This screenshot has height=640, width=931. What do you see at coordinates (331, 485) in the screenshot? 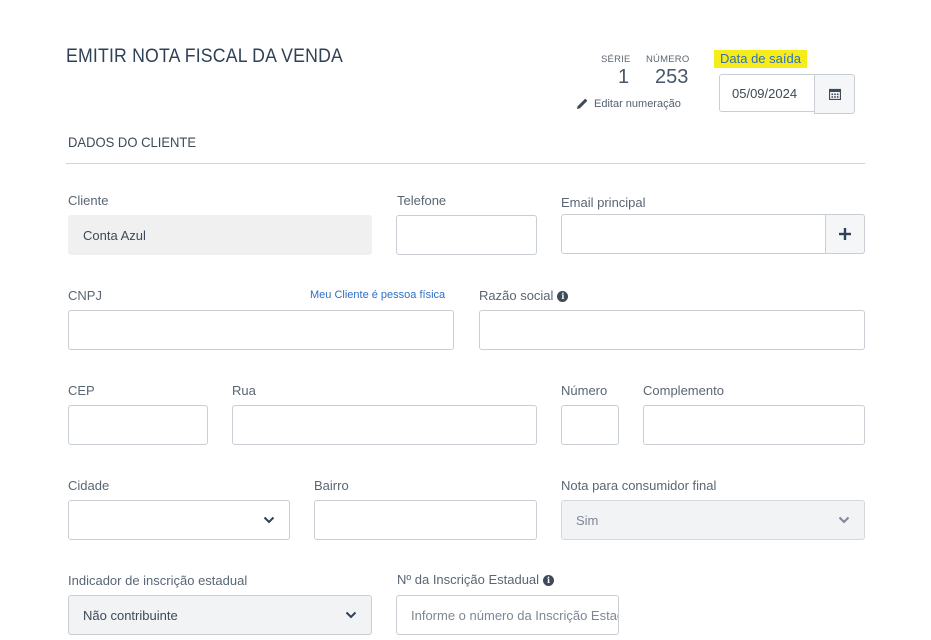
I see `bairro-label: Bairro` at bounding box center [331, 485].